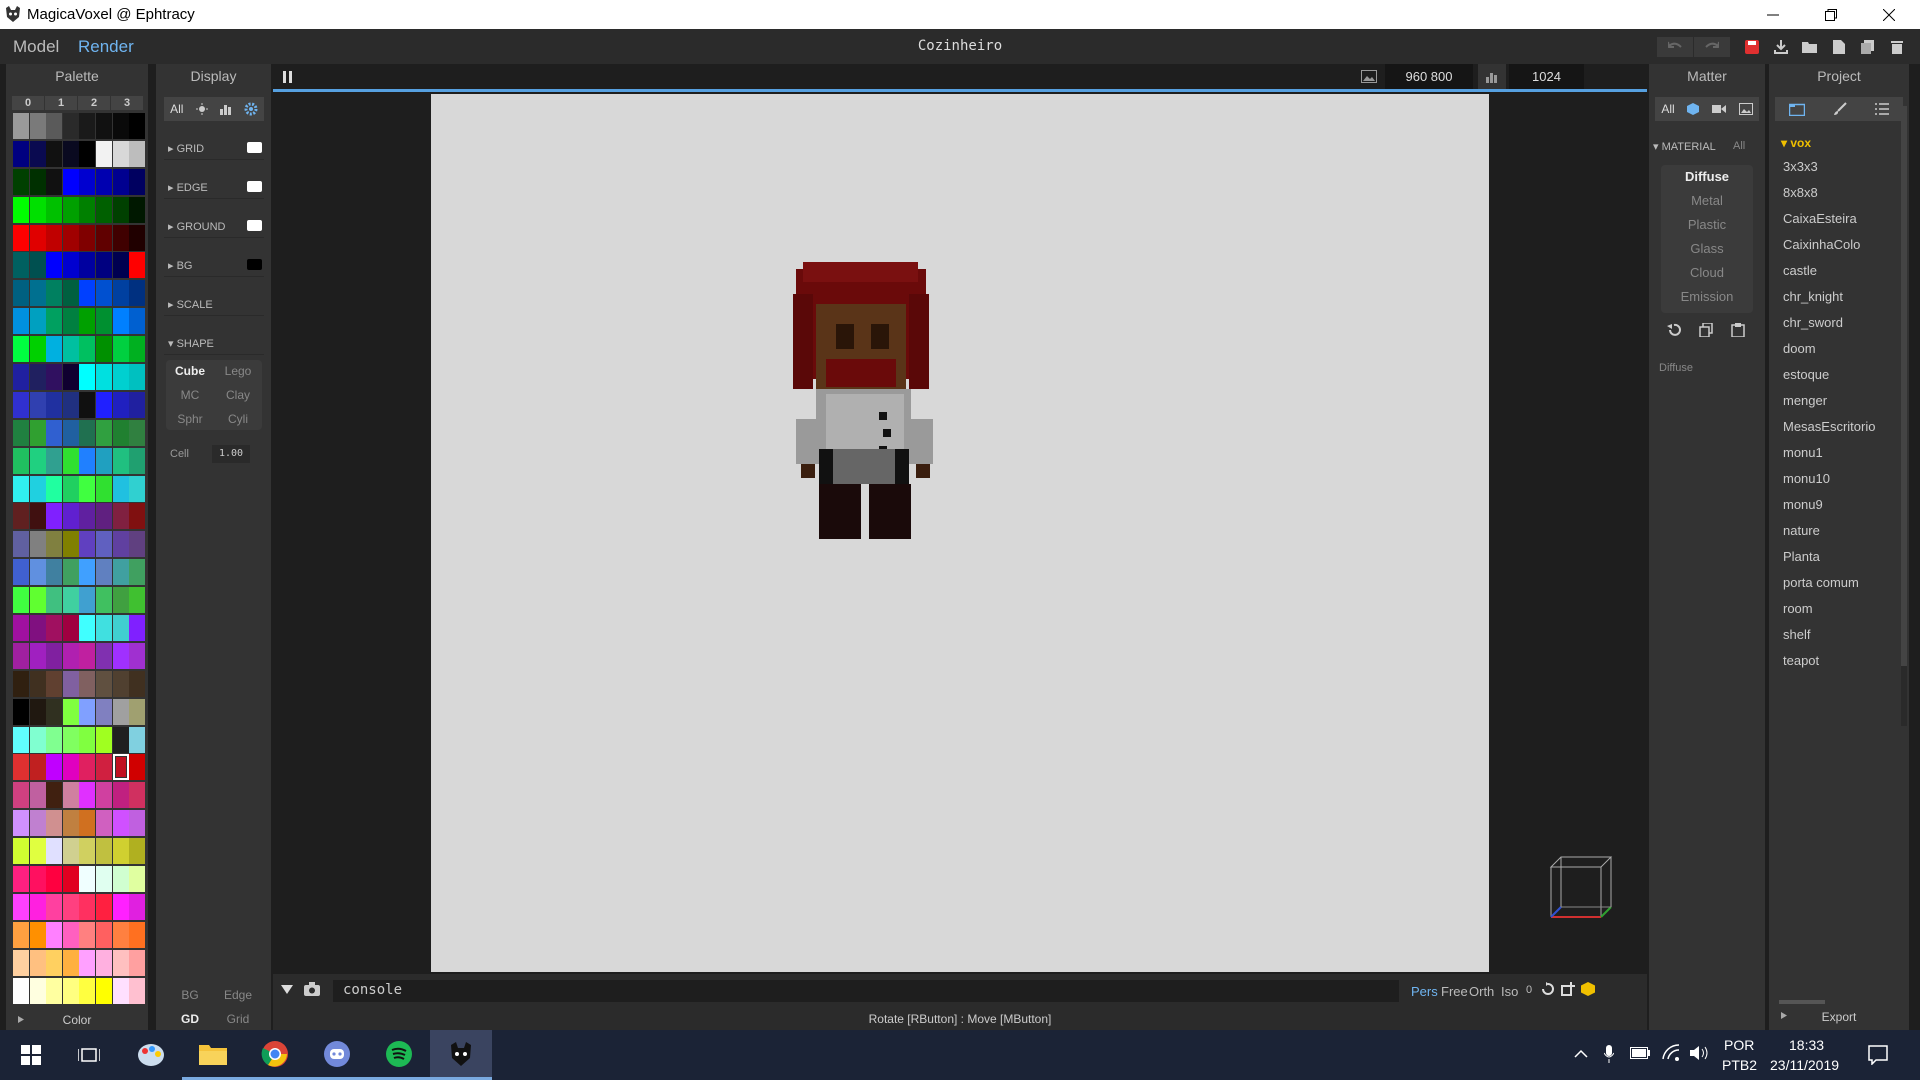 This screenshot has height=1080, width=1920. Describe the element at coordinates (238, 1019) in the screenshot. I see `footer-grid: Grid` at that location.